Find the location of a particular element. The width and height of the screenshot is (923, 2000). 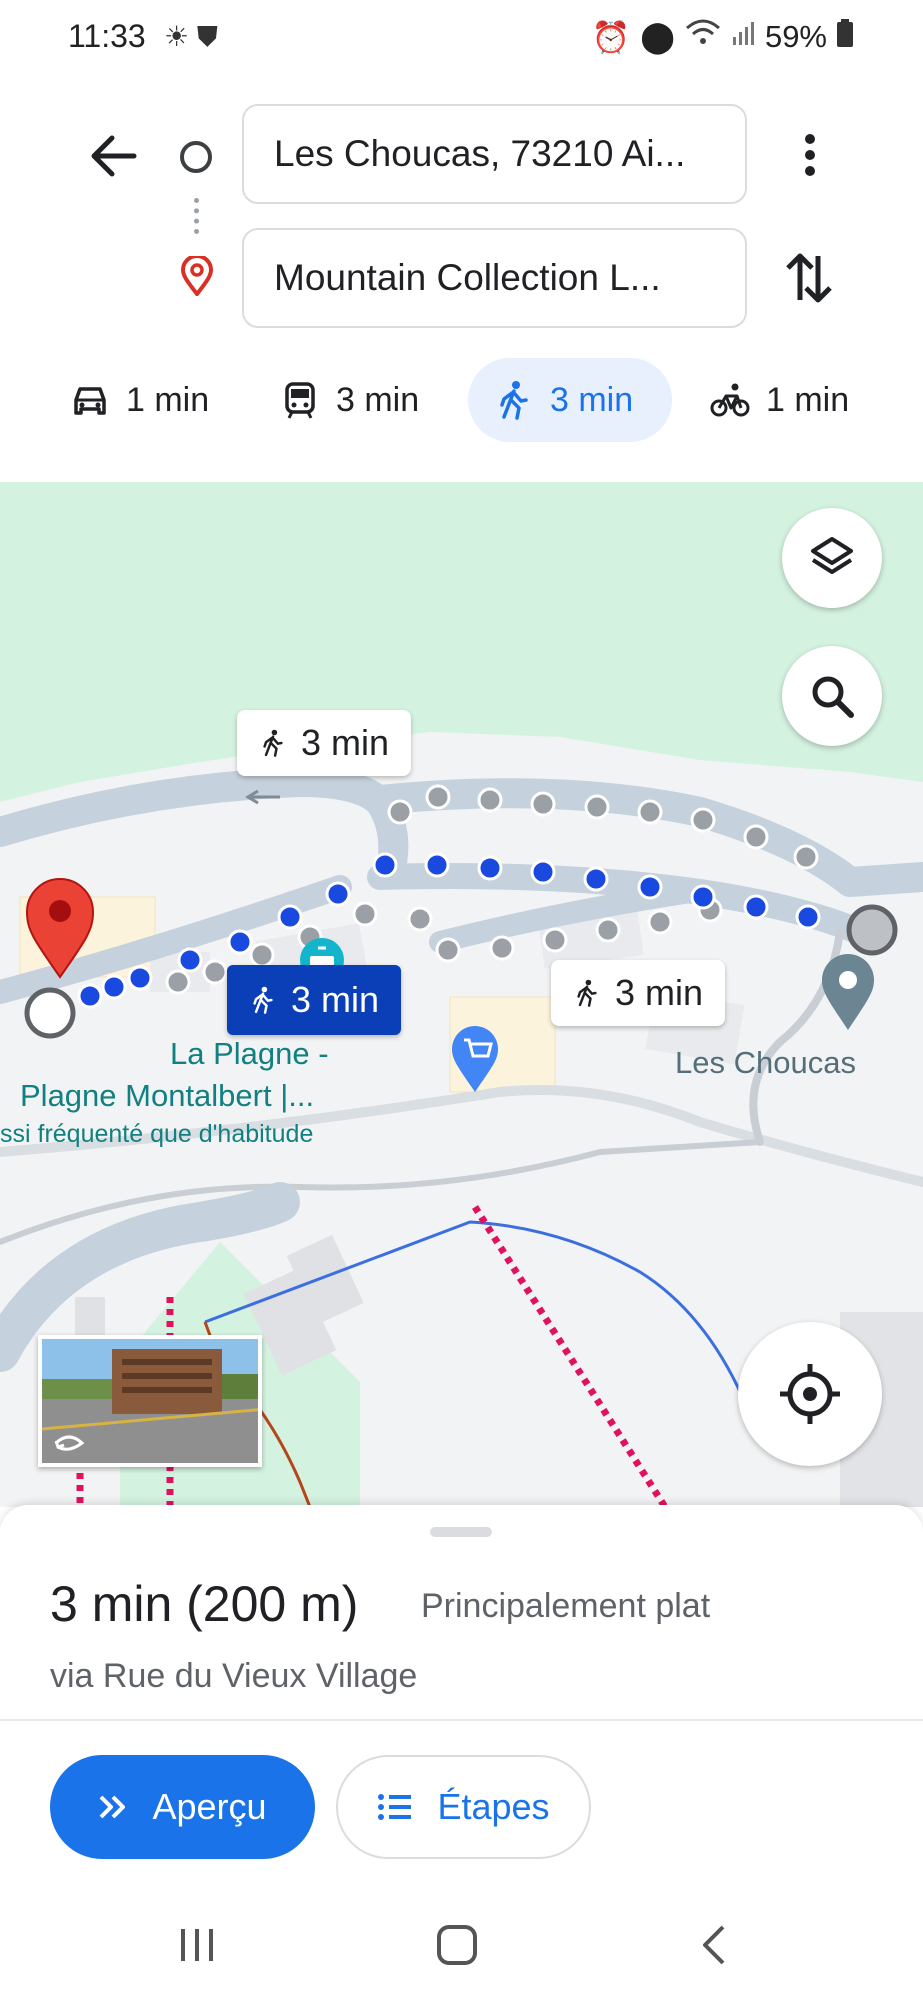

mode-time-cycling: 1 min is located at coordinates (808, 399).